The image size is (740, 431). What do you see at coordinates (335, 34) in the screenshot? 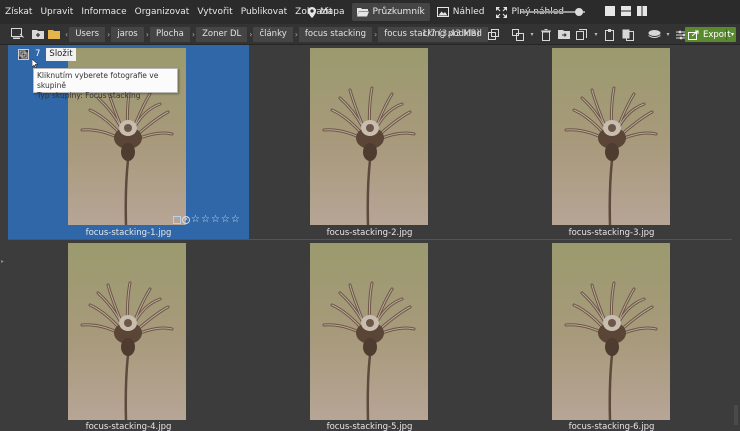
I see `breadcrumb-focus-stacking: focus stacking` at bounding box center [335, 34].